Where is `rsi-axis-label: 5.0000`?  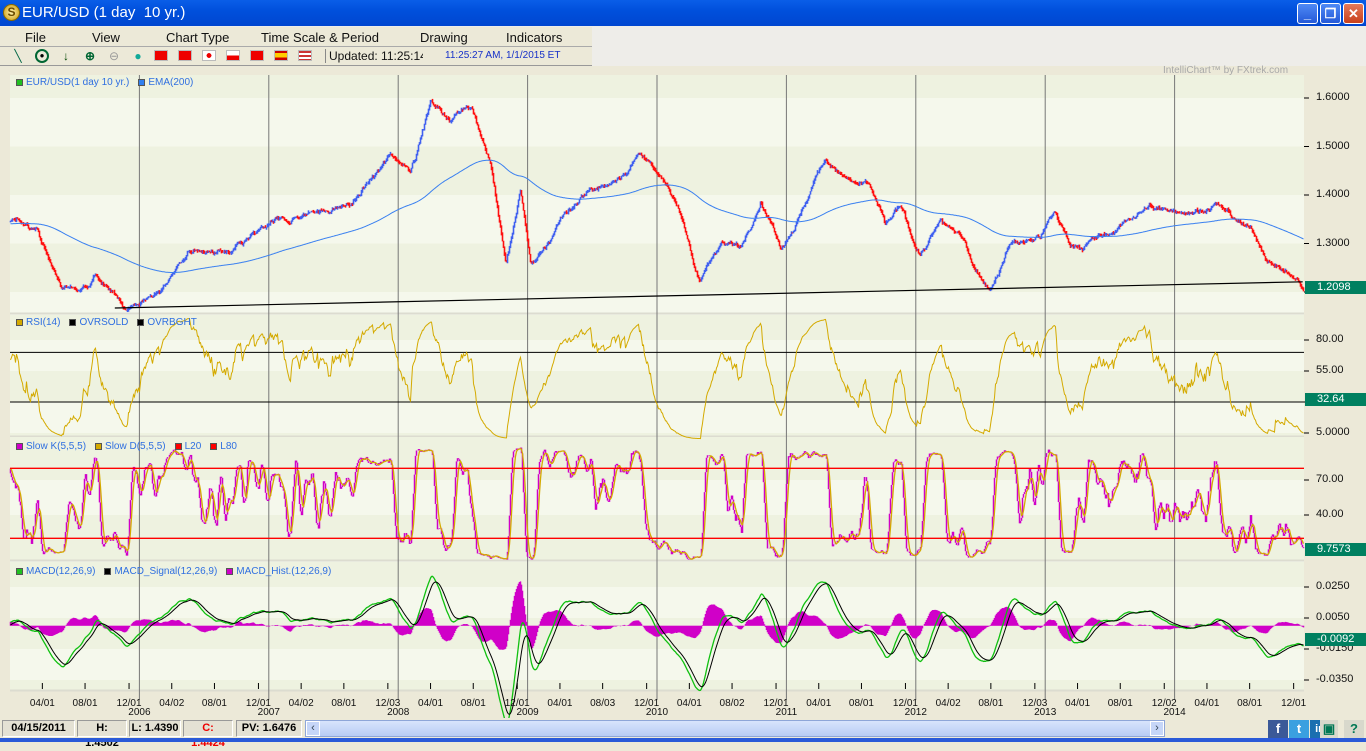 rsi-axis-label: 5.0000 is located at coordinates (1333, 432).